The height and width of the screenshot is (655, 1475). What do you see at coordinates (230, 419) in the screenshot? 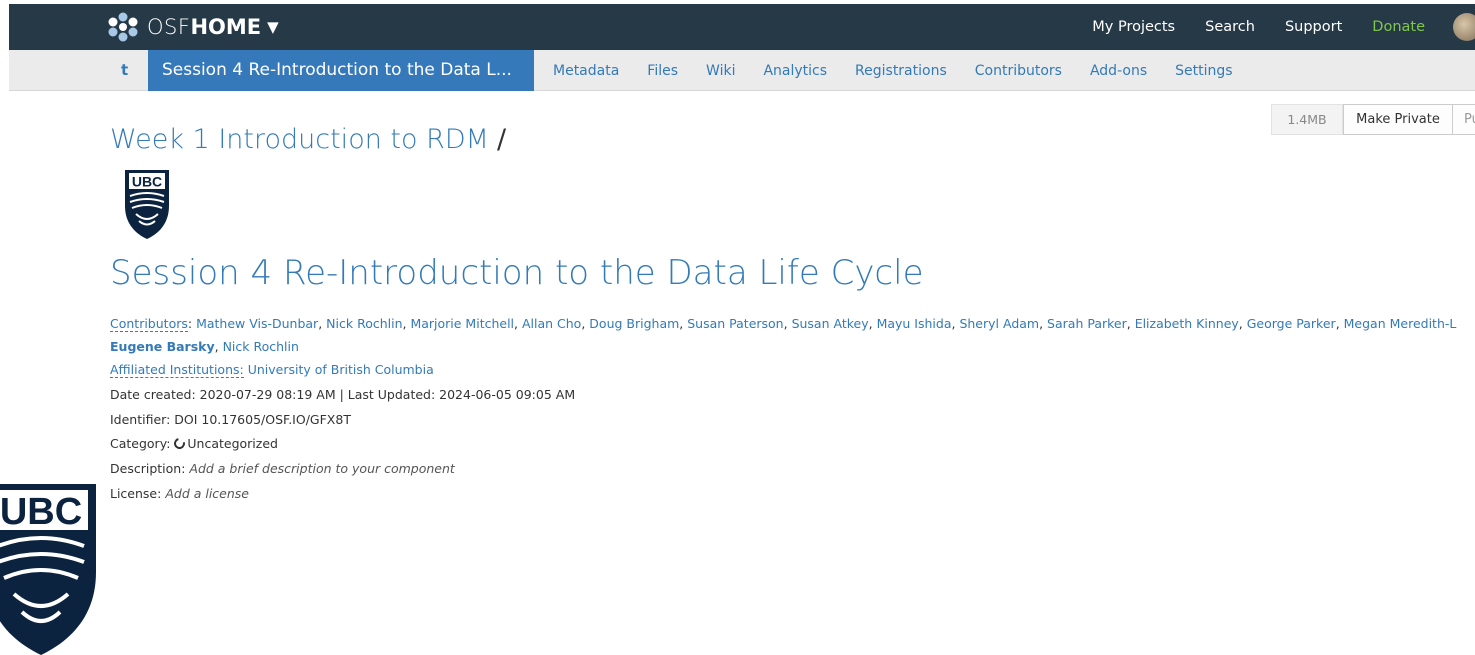
I see `identifier-line: Identifier: DOI 10.17605/OSF.IO/GFX8T` at bounding box center [230, 419].